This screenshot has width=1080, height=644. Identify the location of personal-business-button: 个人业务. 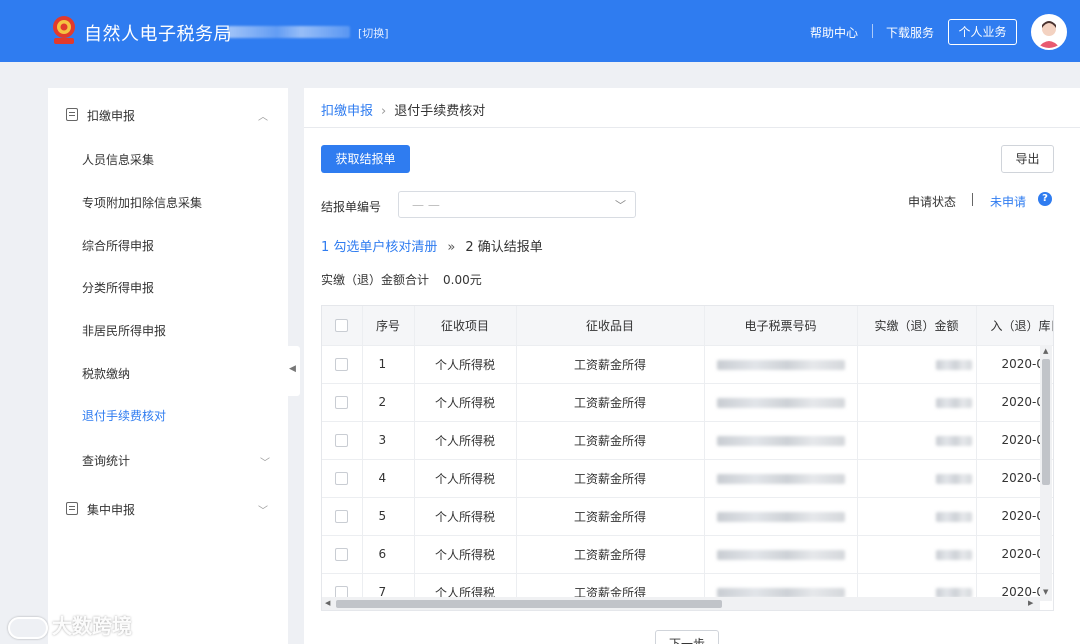
(982, 32).